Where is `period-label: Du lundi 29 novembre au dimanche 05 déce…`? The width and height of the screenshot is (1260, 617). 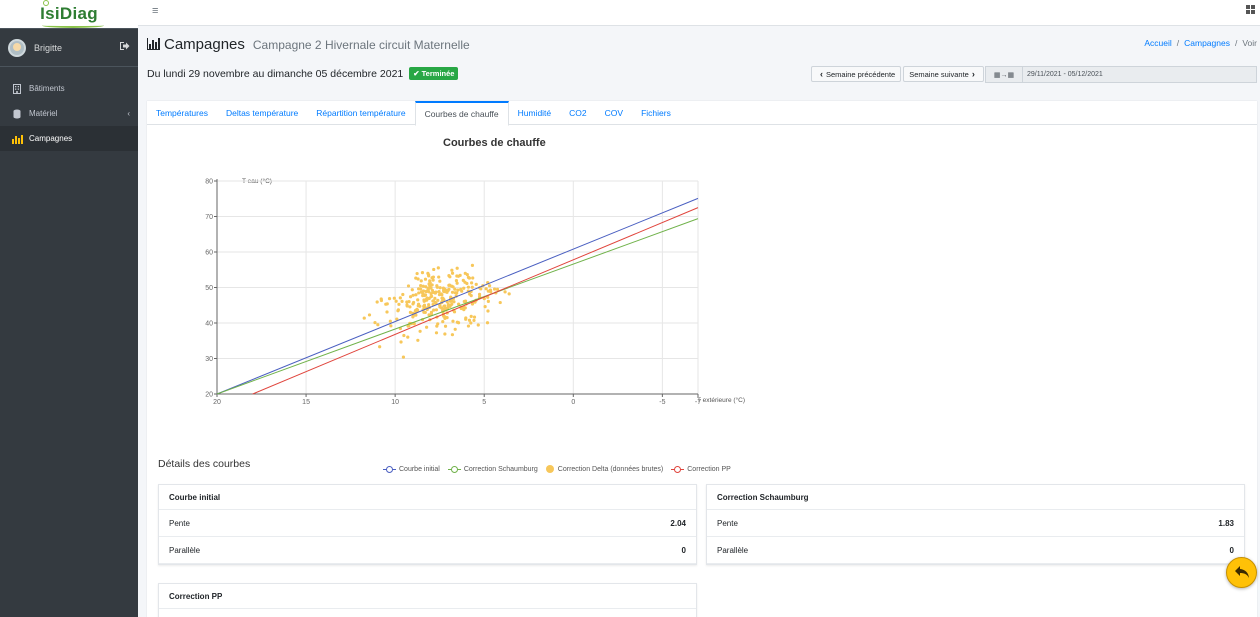
period-label: Du lundi 29 novembre au dimanche 05 déce… is located at coordinates (275, 73).